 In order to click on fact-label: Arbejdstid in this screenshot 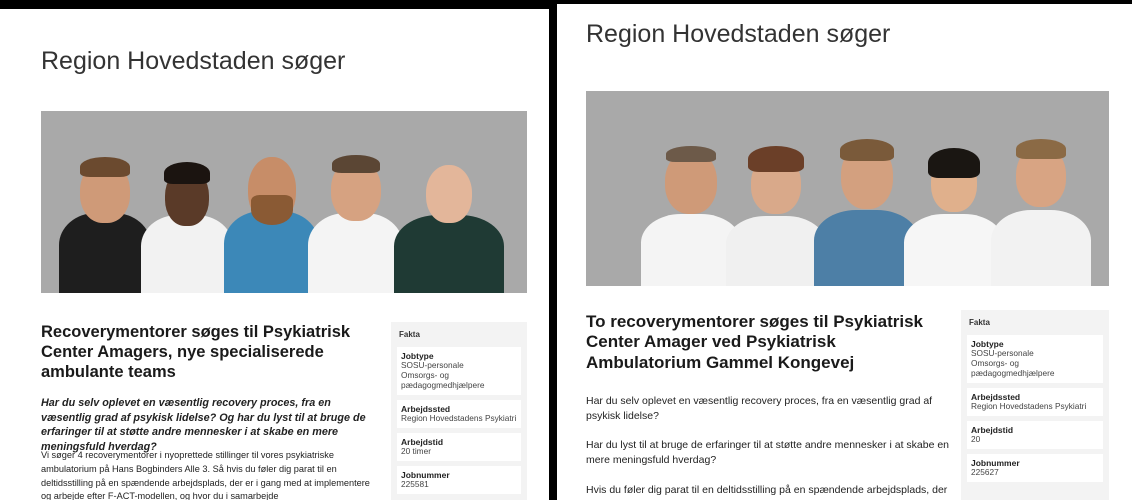, I will do `click(992, 429)`.